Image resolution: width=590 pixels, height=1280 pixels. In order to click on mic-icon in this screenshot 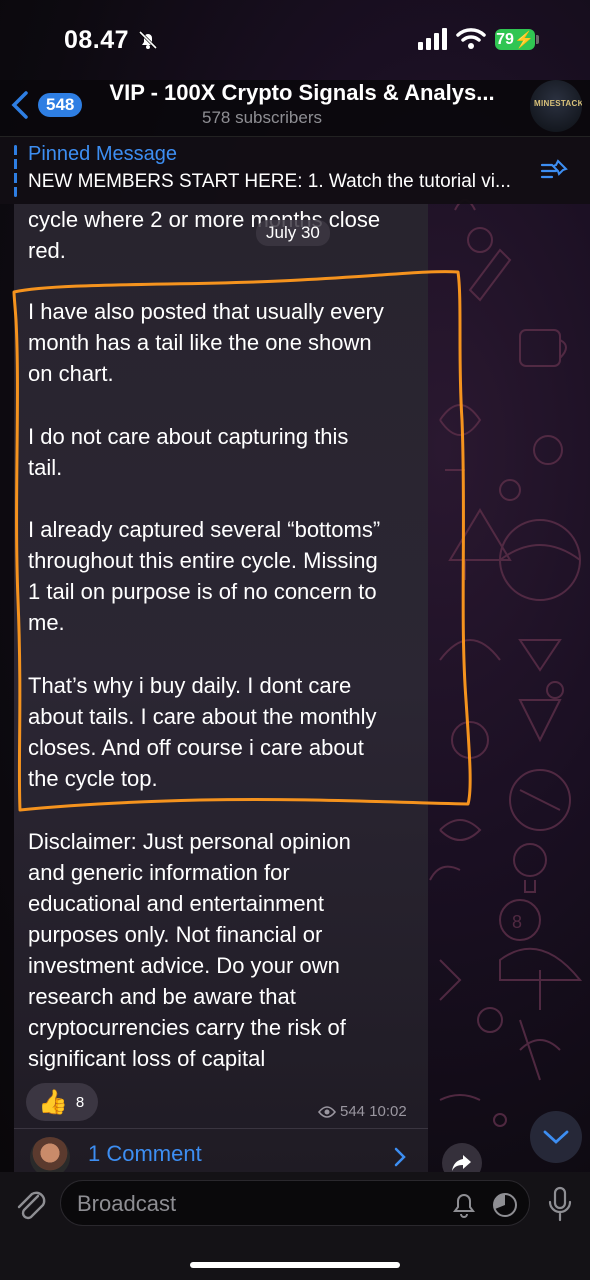, I will do `click(560, 1204)`.